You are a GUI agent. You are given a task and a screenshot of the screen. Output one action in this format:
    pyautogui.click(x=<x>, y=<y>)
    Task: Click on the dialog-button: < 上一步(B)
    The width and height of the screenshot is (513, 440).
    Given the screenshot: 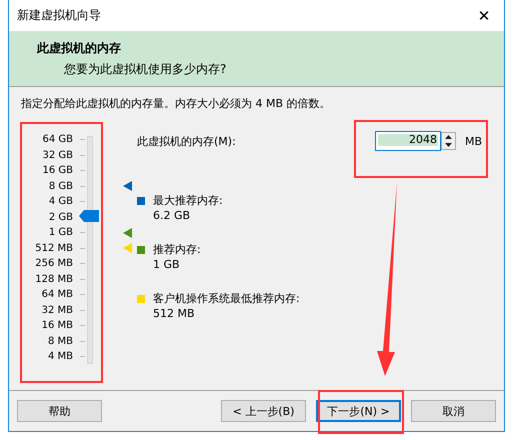 What is the action you would take?
    pyautogui.click(x=263, y=411)
    